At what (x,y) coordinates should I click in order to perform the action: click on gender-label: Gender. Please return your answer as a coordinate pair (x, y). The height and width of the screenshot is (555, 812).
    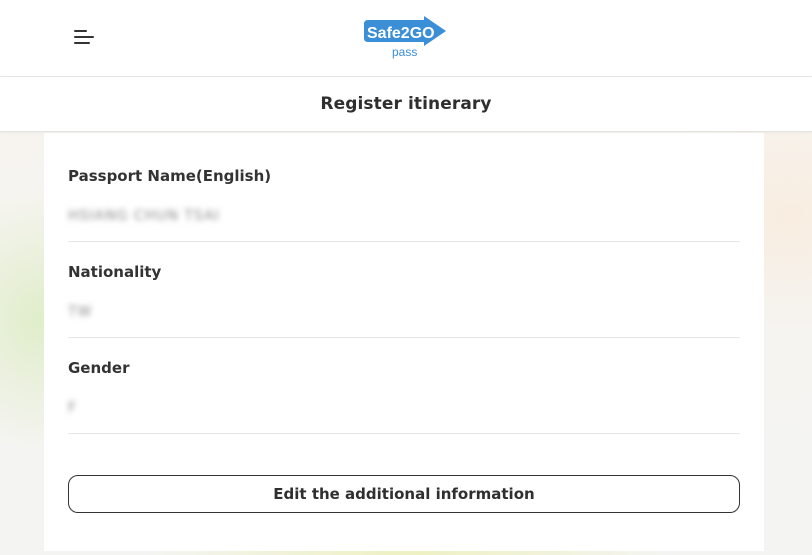
    Looking at the image, I should click on (99, 368).